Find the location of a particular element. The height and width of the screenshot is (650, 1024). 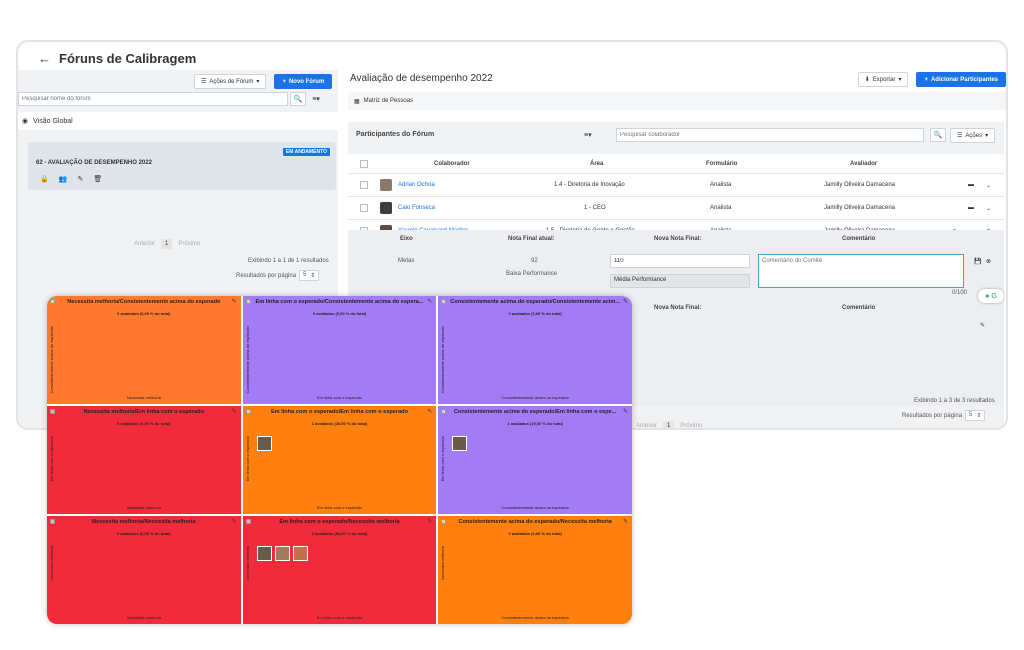

select-all-checkbox is located at coordinates (364, 163).